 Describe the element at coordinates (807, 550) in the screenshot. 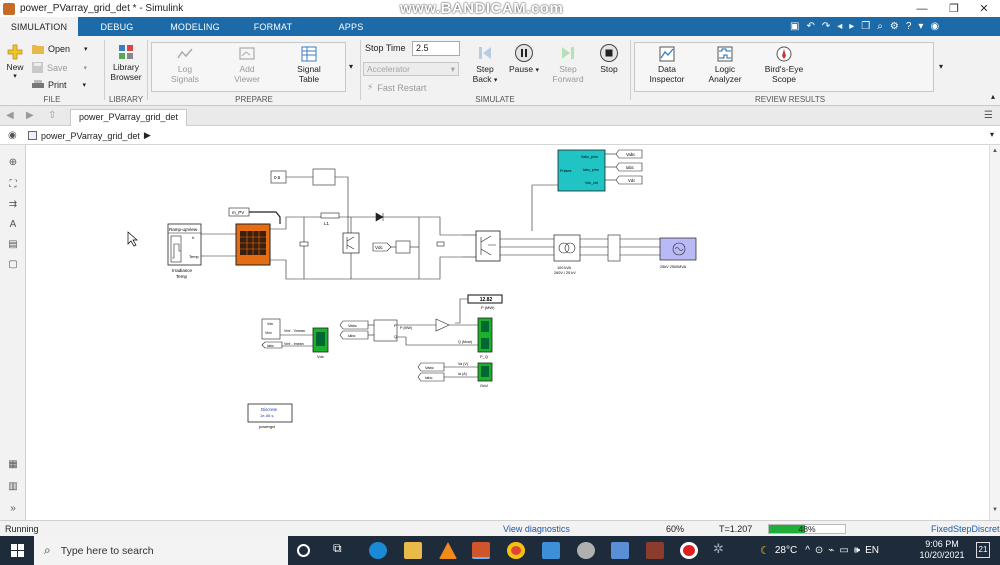

I see `tray-expand-icon: ^` at that location.